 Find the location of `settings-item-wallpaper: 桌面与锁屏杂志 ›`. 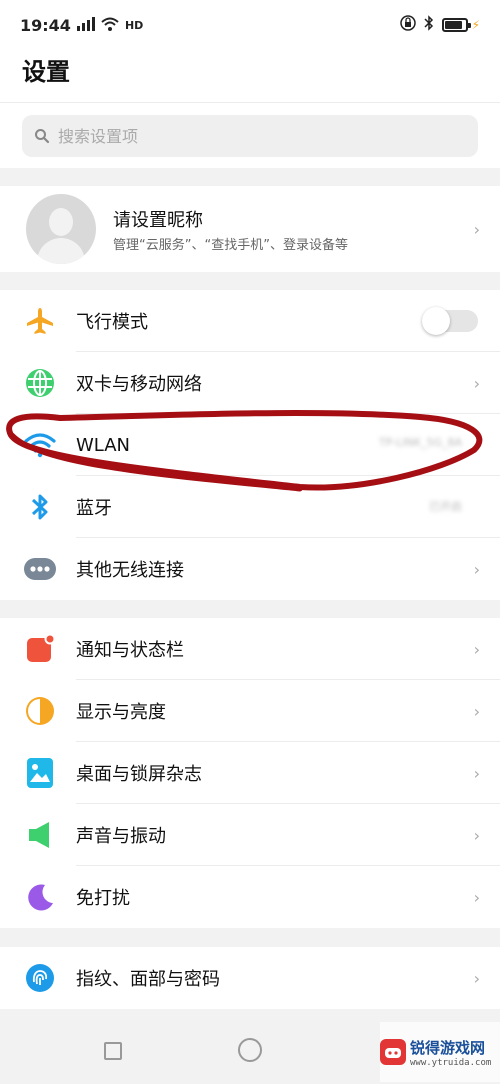

settings-item-wallpaper: 桌面与锁屏杂志 › is located at coordinates (250, 773).